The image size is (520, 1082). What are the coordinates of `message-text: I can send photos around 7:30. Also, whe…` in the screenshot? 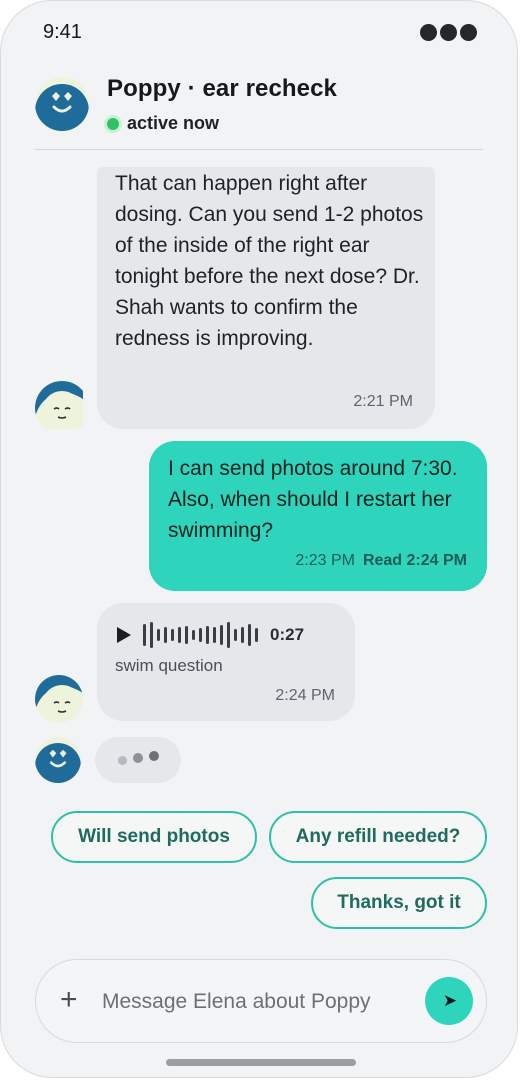 It's located at (313, 499).